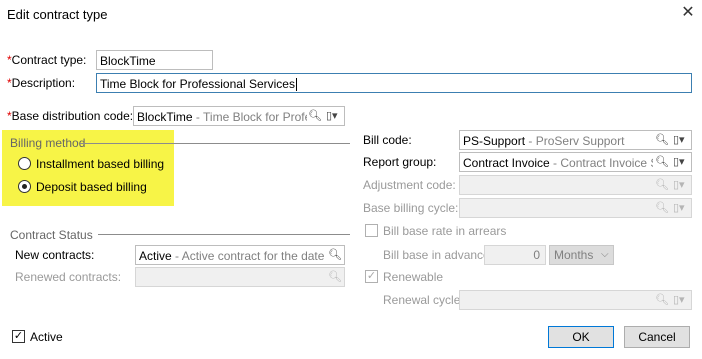 Image resolution: width=702 pixels, height=359 pixels. I want to click on bill-base-advance-unit-select: Months ⌵, so click(581, 255).